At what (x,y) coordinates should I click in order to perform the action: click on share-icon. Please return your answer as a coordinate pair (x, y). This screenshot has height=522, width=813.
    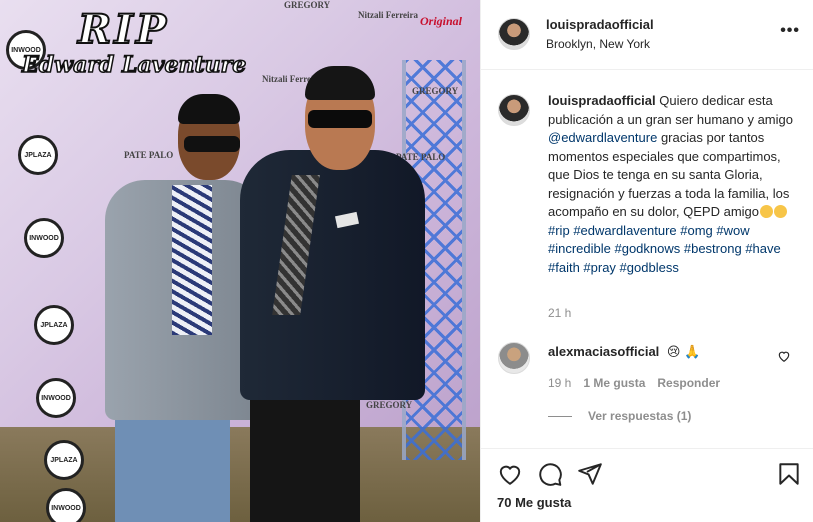
    Looking at the image, I should click on (590, 474).